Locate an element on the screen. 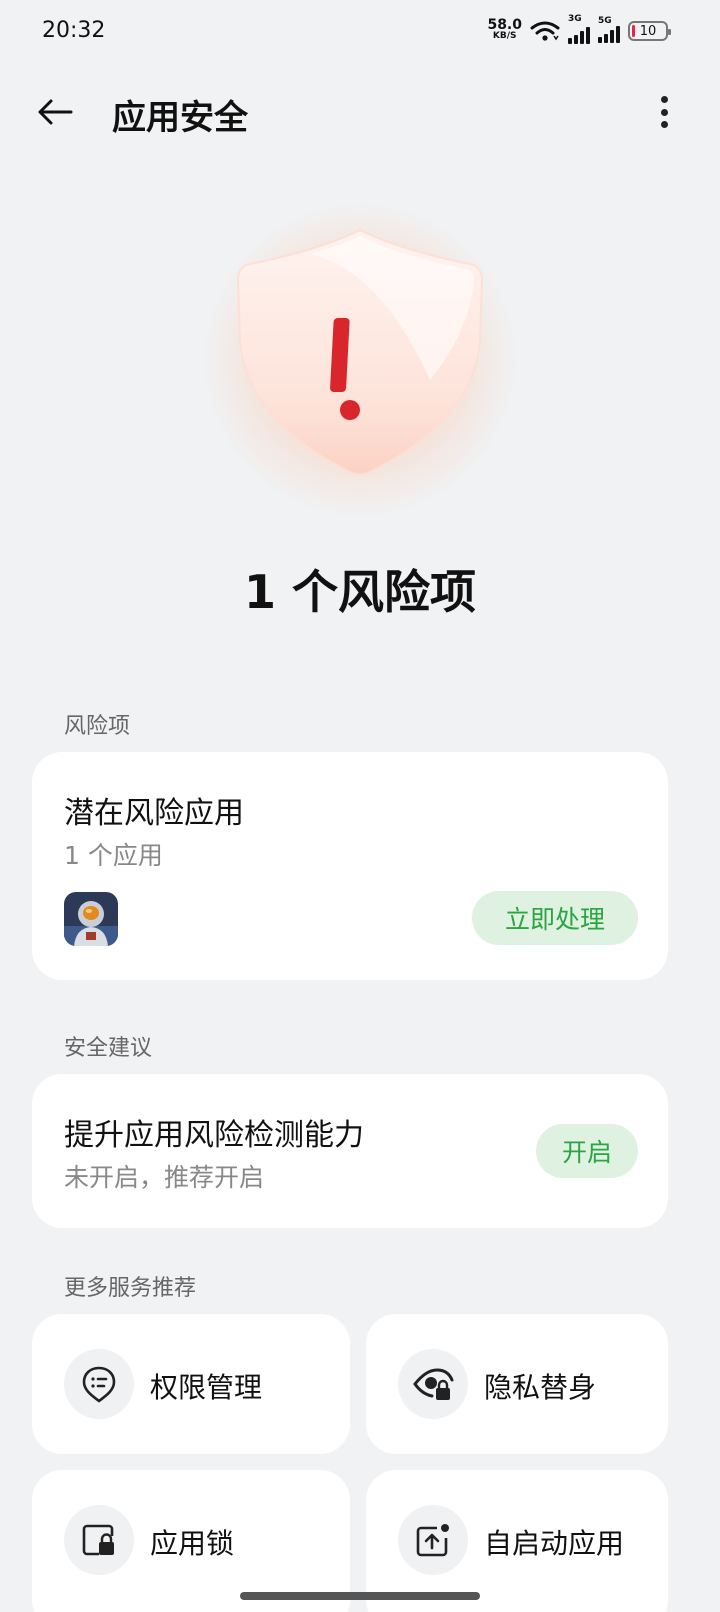  enable-button: 开启 is located at coordinates (587, 1151).